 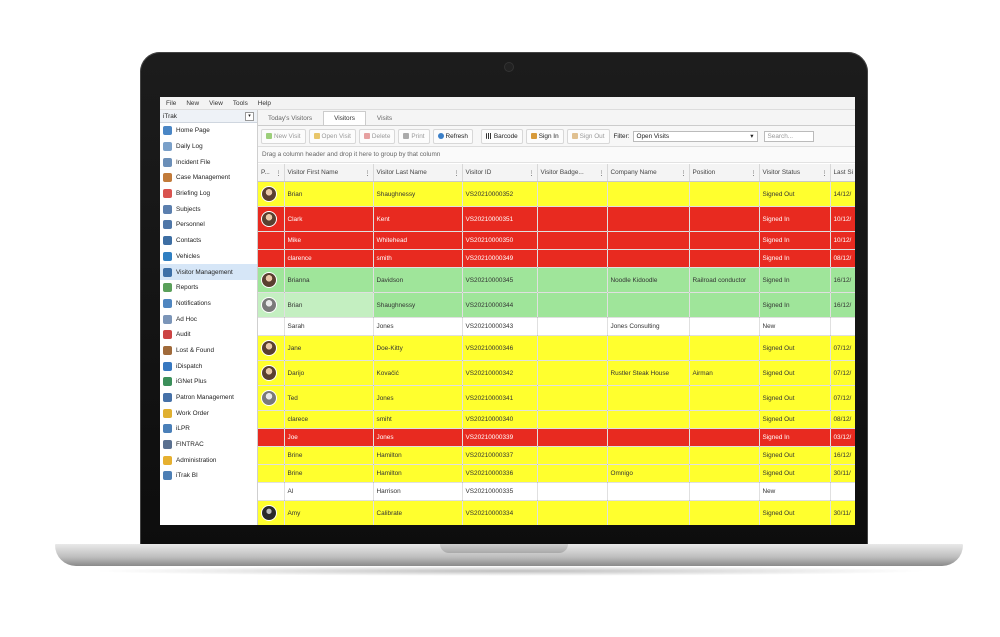 What do you see at coordinates (724, 348) in the screenshot?
I see `cell-position` at bounding box center [724, 348].